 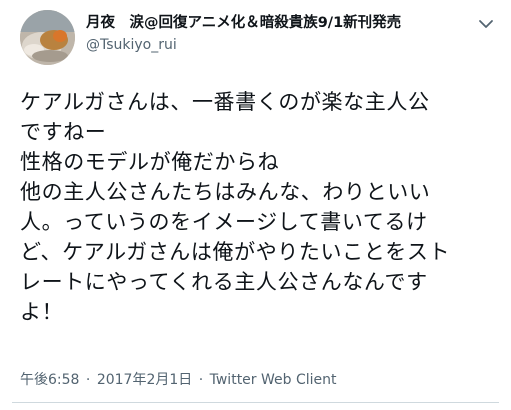 I want to click on author-avatar, so click(x=47, y=37).